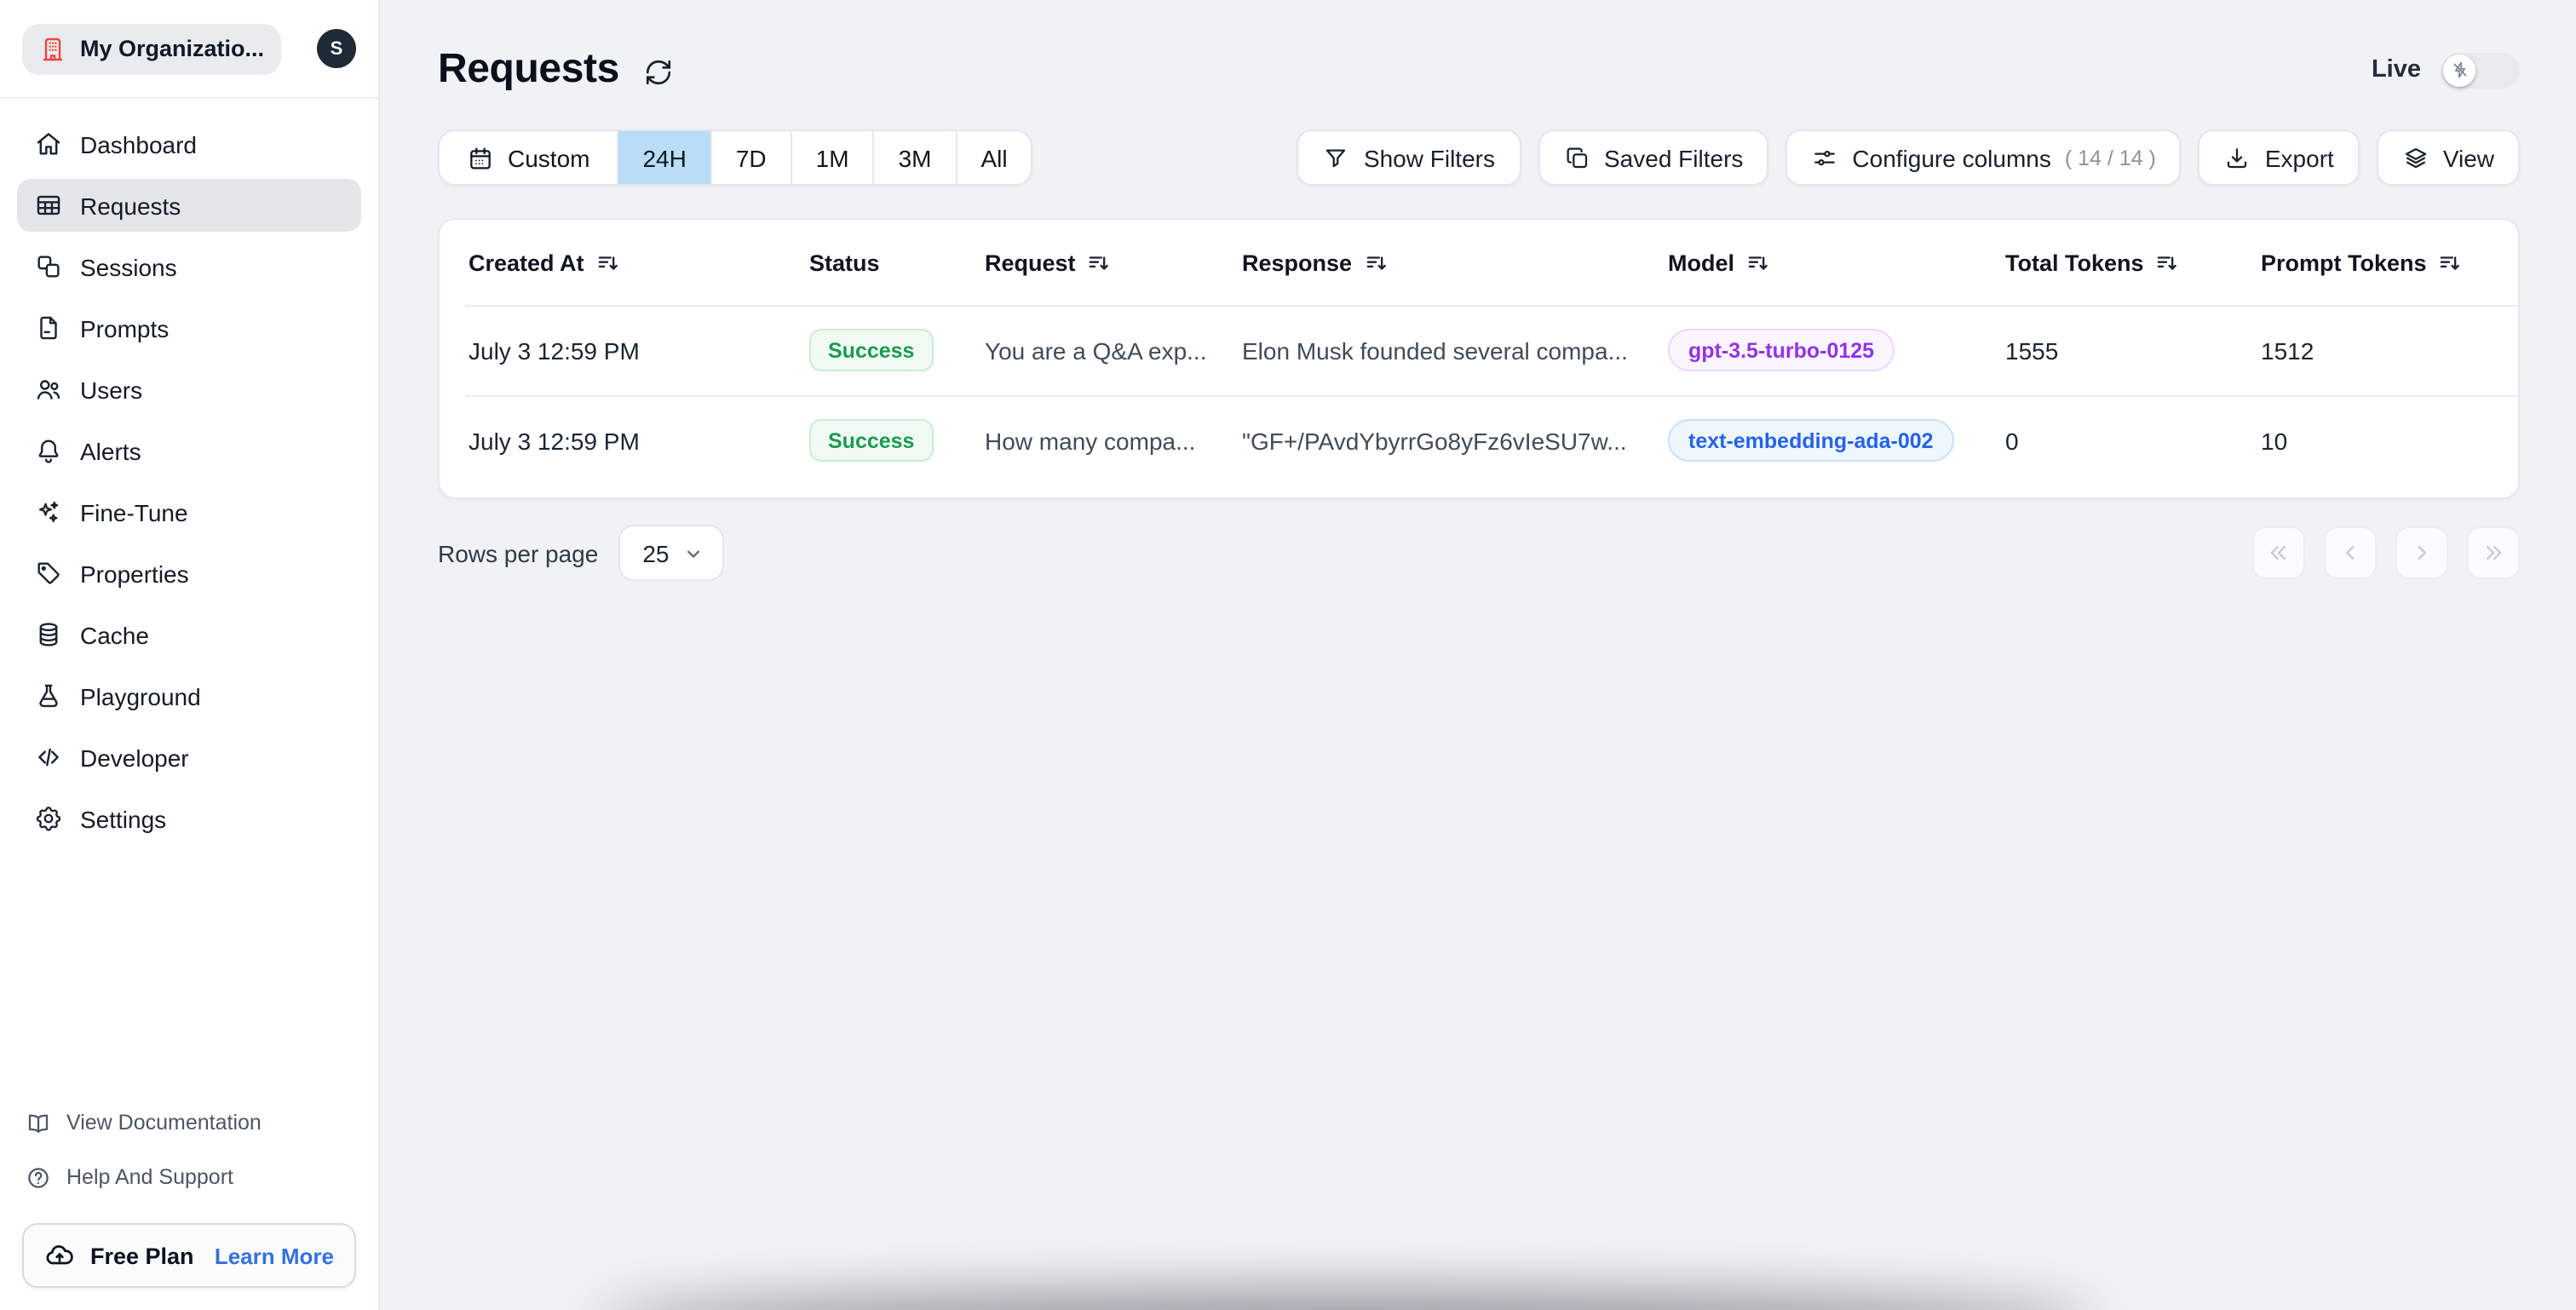  What do you see at coordinates (693, 553) in the screenshot?
I see `chevron-down-icon` at bounding box center [693, 553].